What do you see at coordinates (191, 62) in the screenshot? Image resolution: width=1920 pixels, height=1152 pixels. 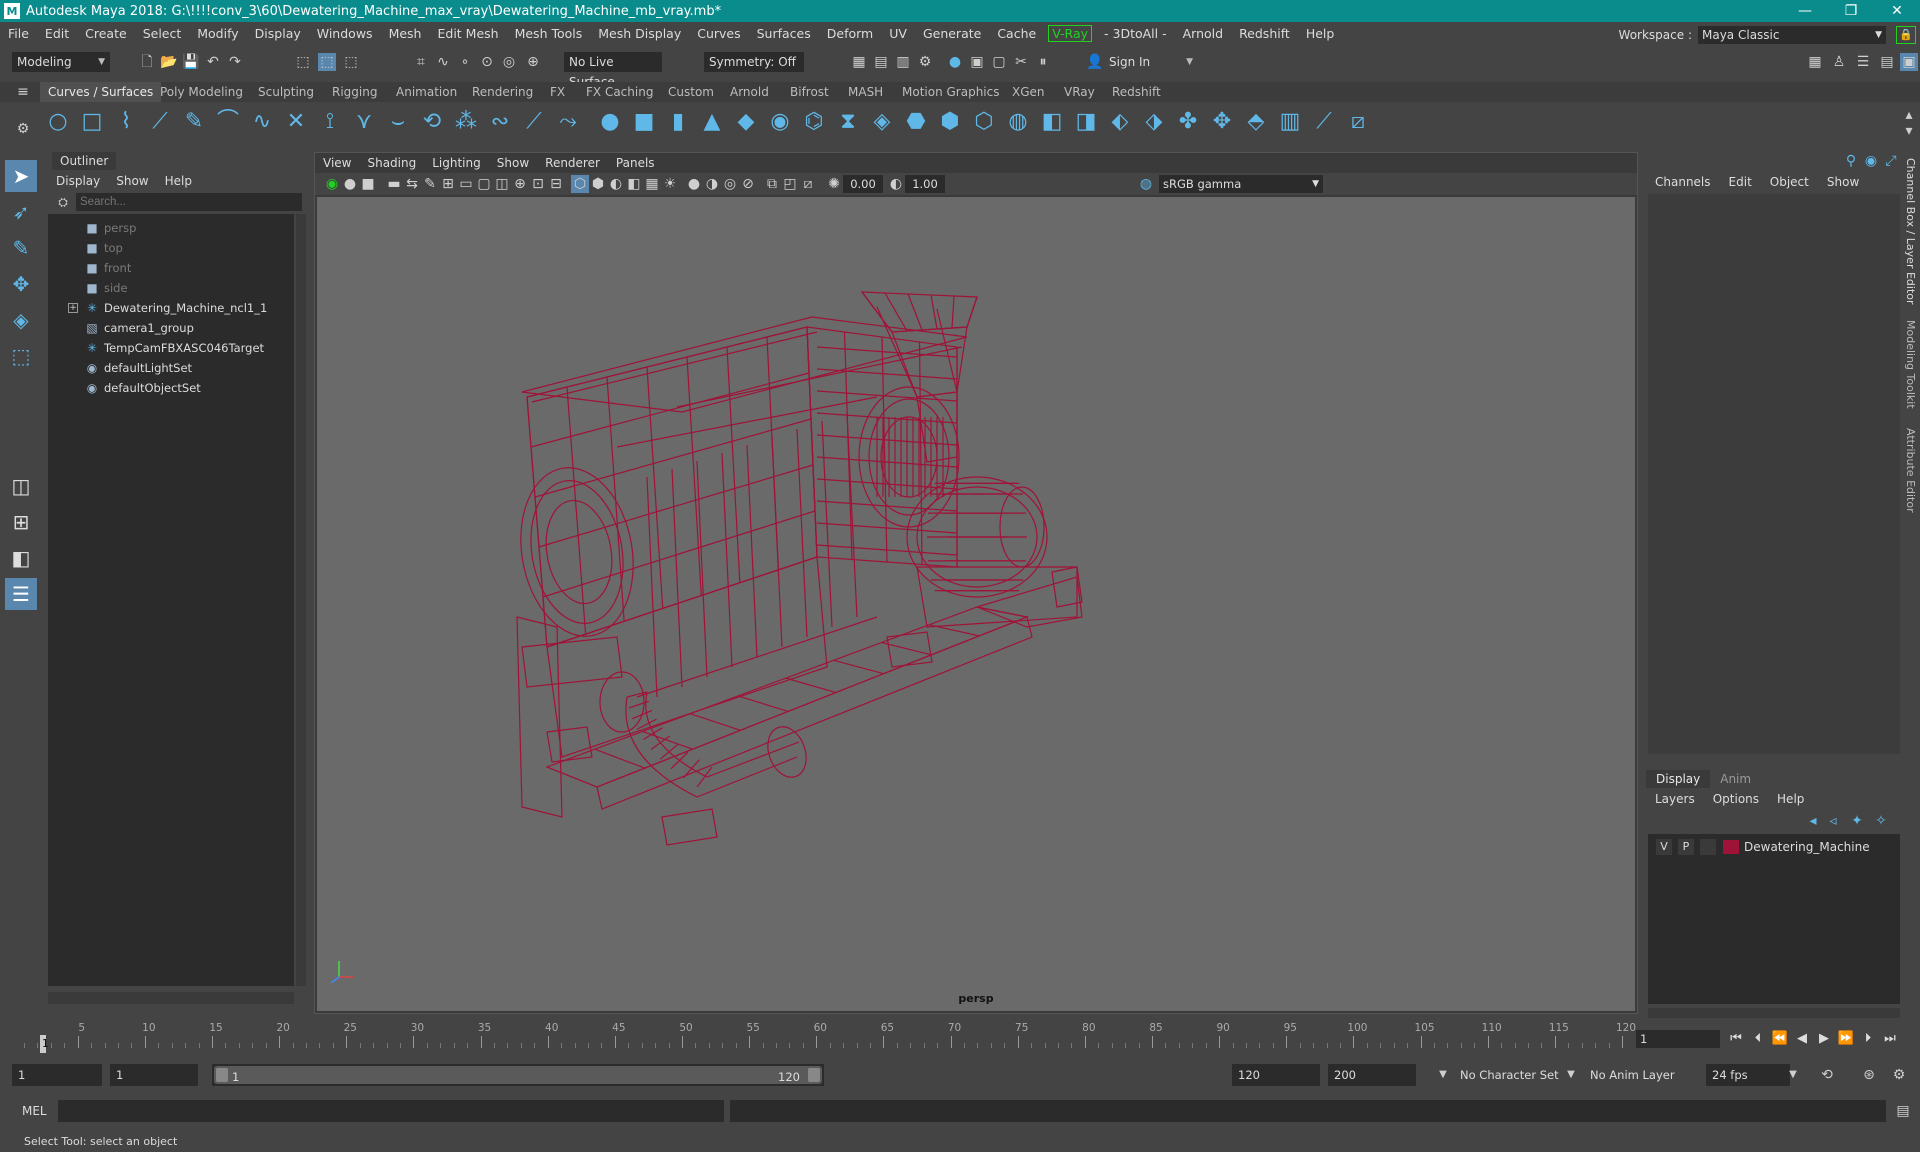 I see `save-scene-icon: 💾` at bounding box center [191, 62].